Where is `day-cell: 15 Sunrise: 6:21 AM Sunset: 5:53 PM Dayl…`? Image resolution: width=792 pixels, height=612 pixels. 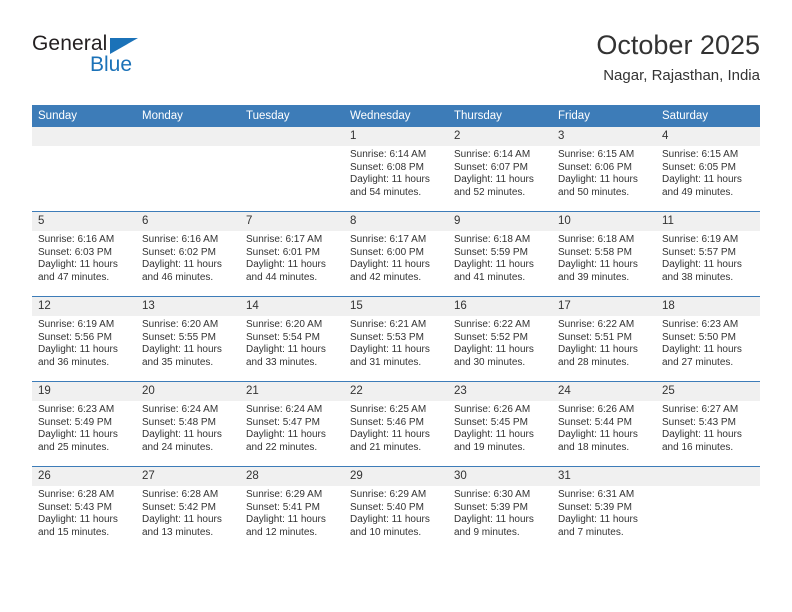 day-cell: 15 Sunrise: 6:21 AM Sunset: 5:53 PM Dayl… is located at coordinates (396, 339).